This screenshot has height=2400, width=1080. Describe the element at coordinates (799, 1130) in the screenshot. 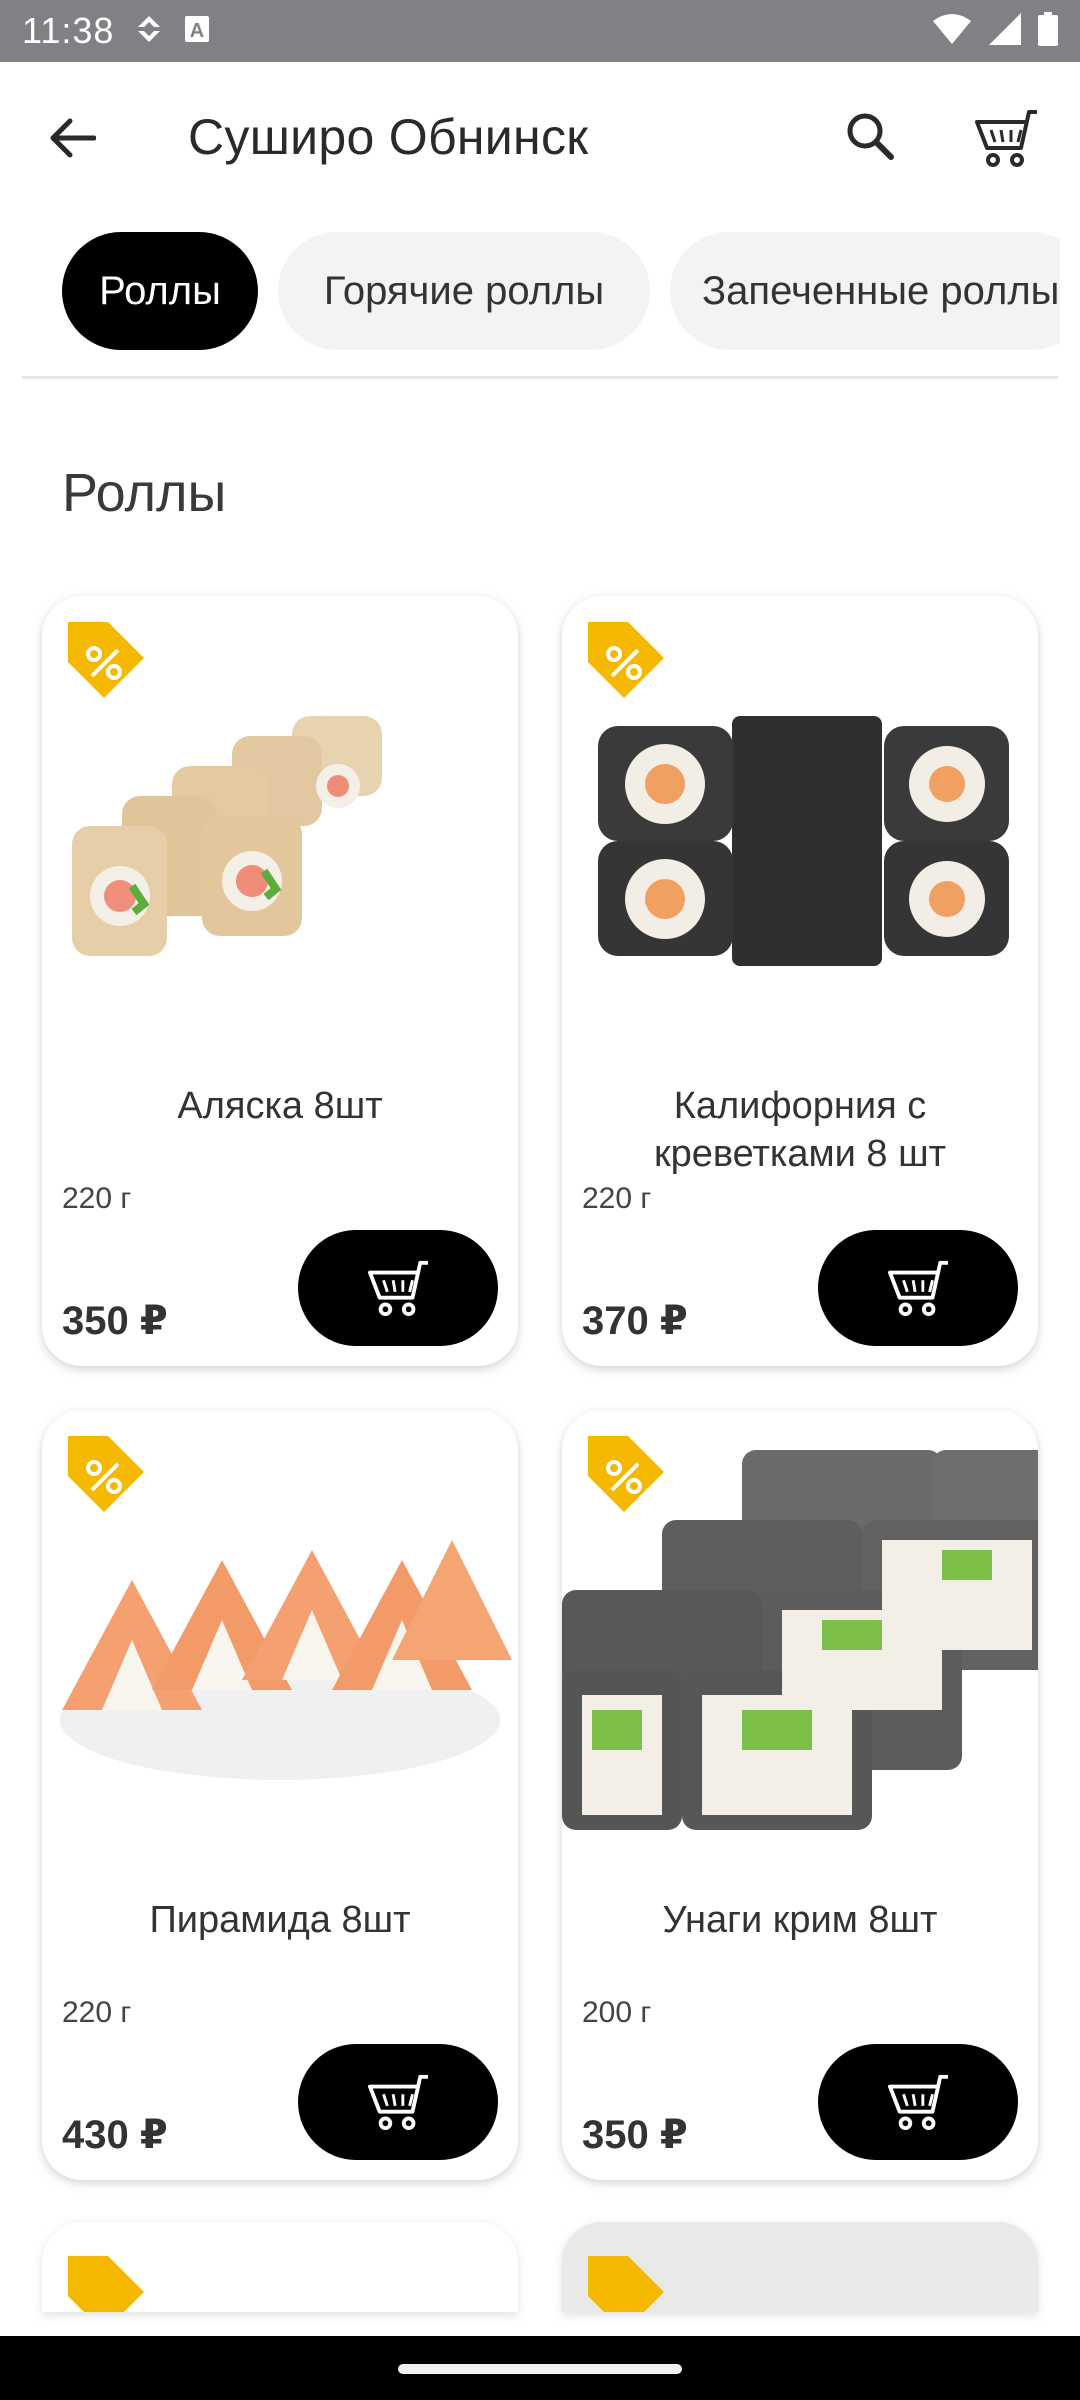

I see `product-name: Калифорния с креветками 8 шт` at that location.